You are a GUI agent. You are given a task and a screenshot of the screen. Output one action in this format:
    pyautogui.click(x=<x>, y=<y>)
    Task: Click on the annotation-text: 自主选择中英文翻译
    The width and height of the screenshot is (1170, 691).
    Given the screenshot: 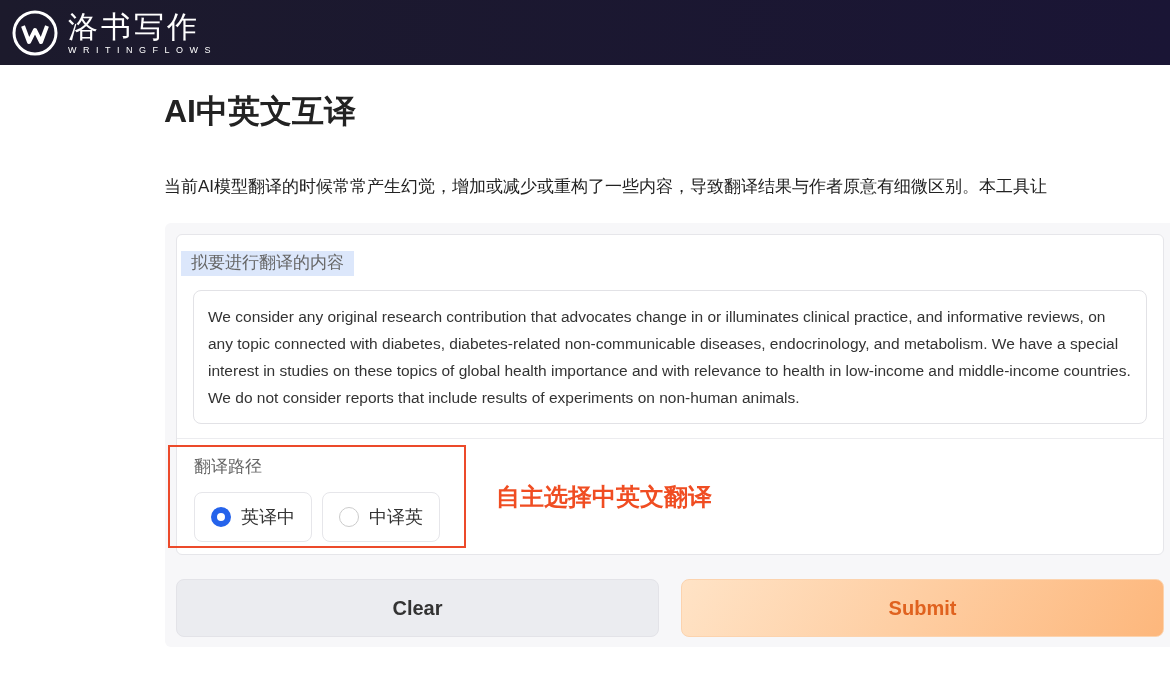 What is the action you would take?
    pyautogui.click(x=604, y=496)
    